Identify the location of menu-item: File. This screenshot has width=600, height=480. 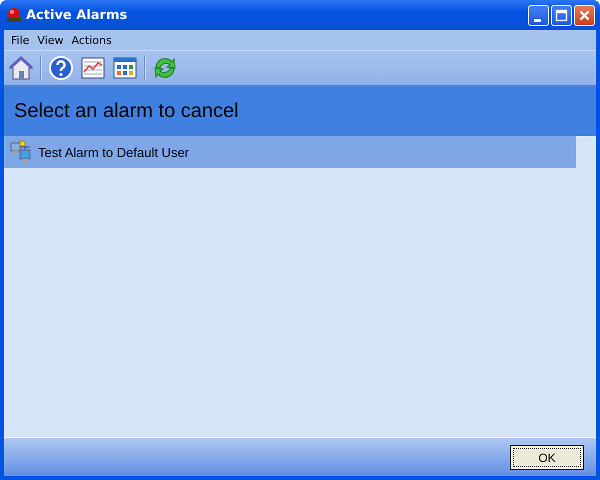
(20, 40).